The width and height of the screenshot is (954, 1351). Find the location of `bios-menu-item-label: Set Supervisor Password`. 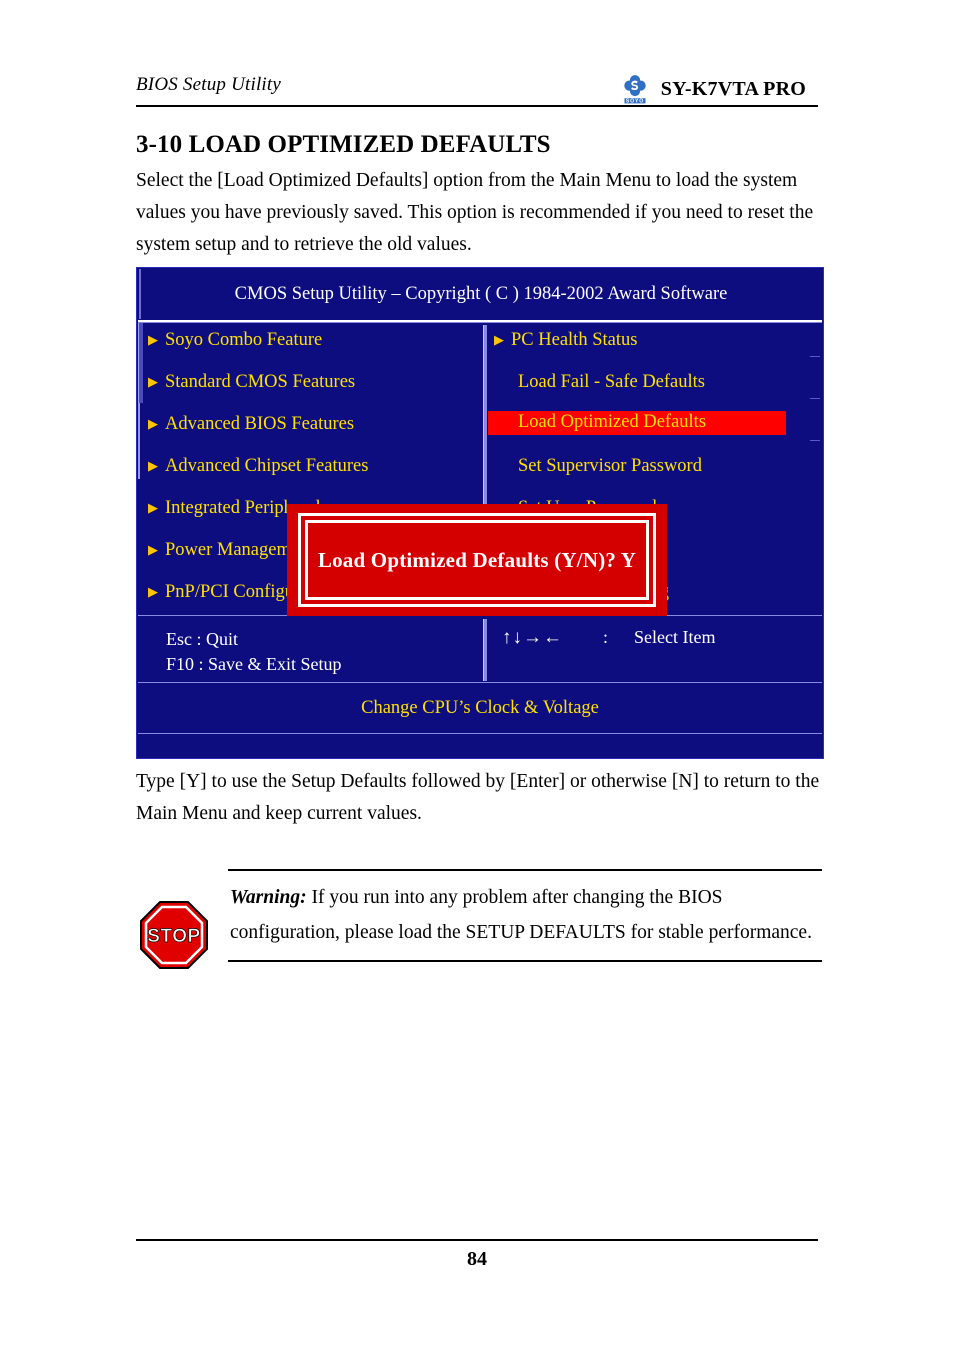

bios-menu-item-label: Set Supervisor Password is located at coordinates (610, 466).